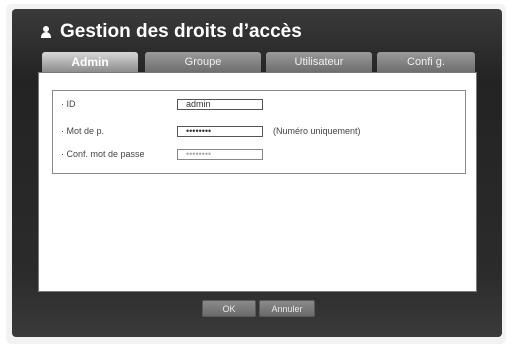 Image resolution: width=512 pixels, height=348 pixels. Describe the element at coordinates (220, 131) in the screenshot. I see `password-field: ••••••••` at that location.